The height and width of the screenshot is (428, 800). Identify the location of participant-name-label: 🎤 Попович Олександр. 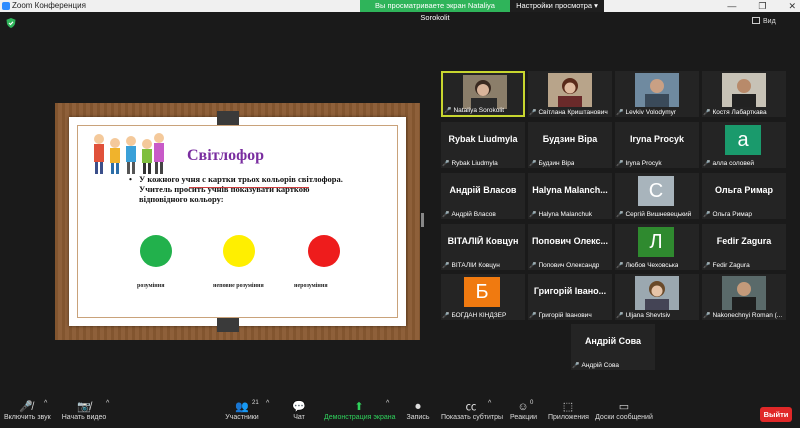
(564, 265).